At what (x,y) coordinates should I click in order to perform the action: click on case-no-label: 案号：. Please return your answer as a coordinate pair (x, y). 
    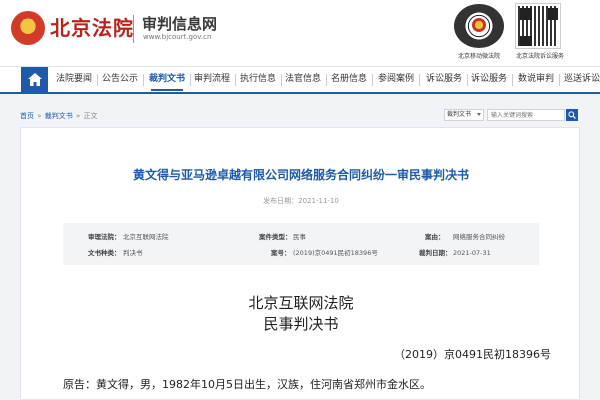
    Looking at the image, I should click on (281, 253).